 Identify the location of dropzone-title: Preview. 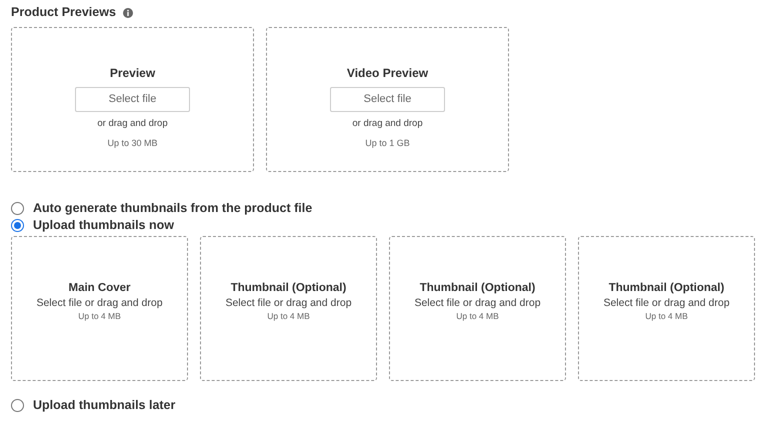
(133, 73).